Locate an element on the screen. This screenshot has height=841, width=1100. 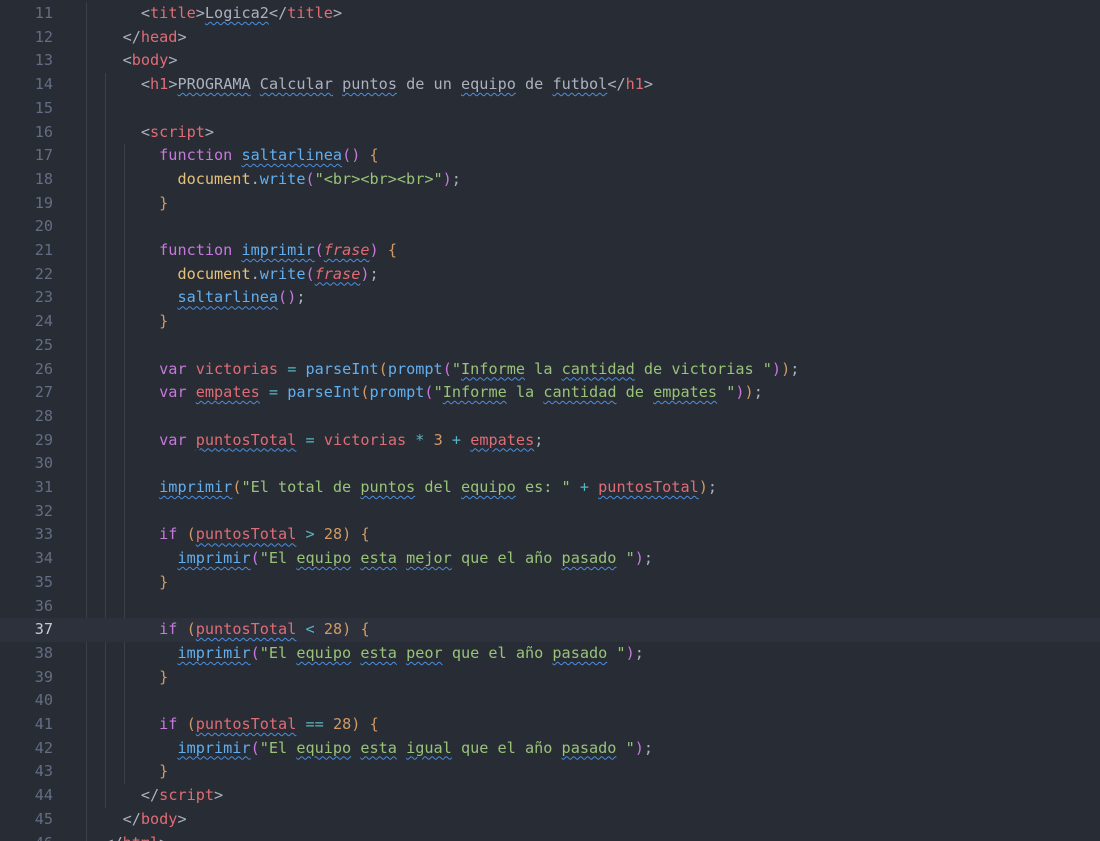
code-token-spell-warning: Informe is located at coordinates (474, 392).